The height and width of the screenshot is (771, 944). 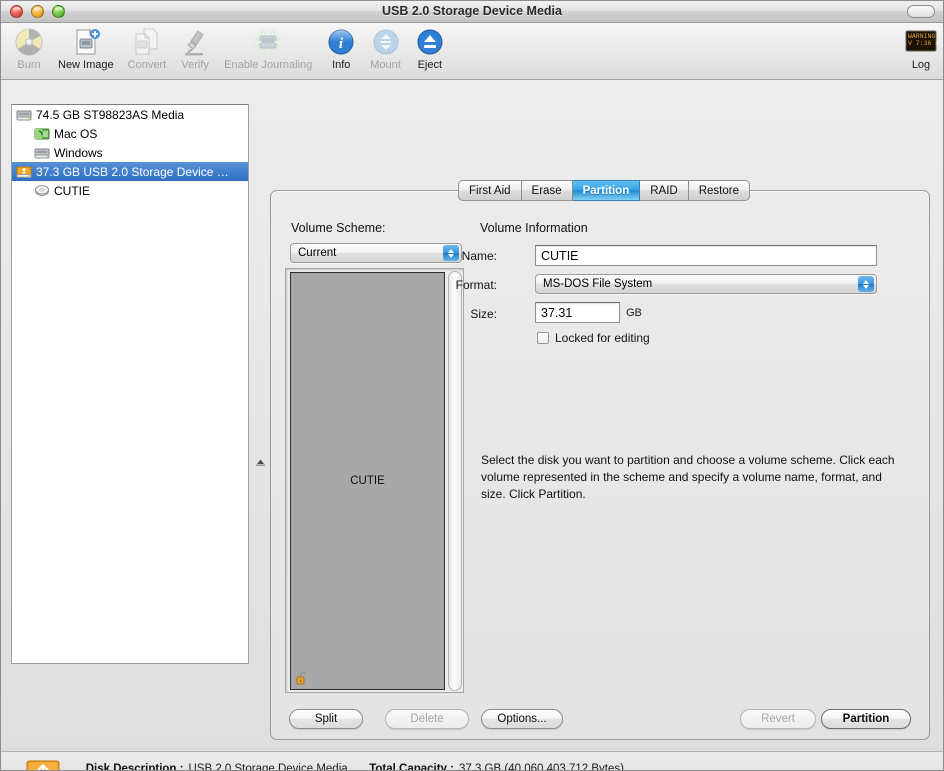 I want to click on format-label: Format:, so click(x=476, y=285).